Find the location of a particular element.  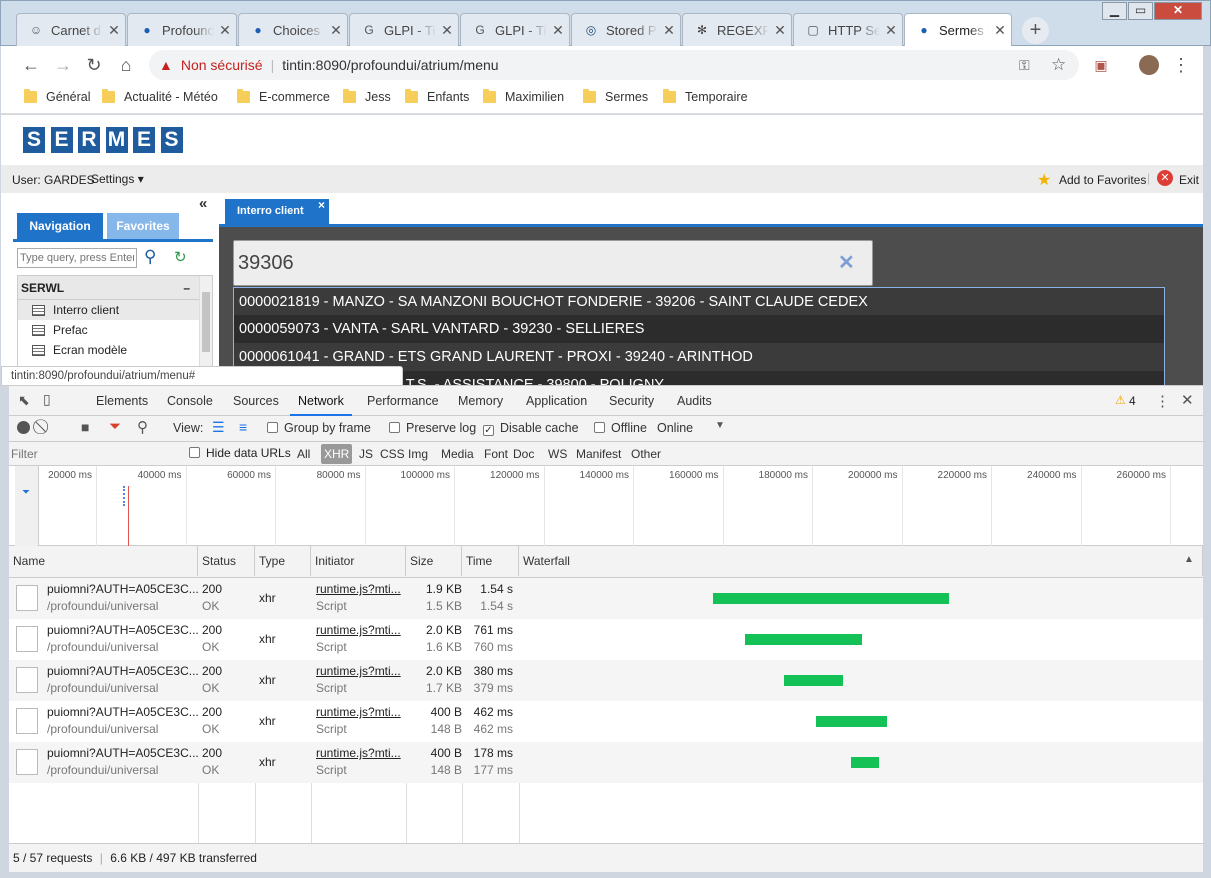

close-window-button: ✕ is located at coordinates (1178, 11).